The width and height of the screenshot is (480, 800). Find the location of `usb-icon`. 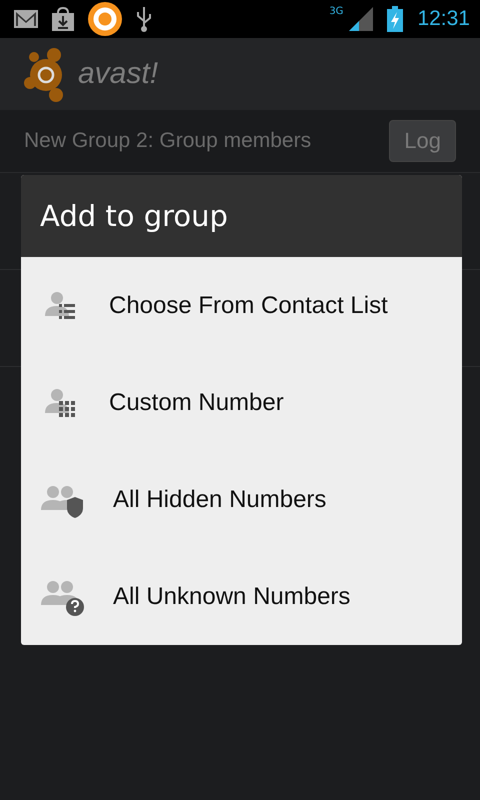

usb-icon is located at coordinates (144, 19).